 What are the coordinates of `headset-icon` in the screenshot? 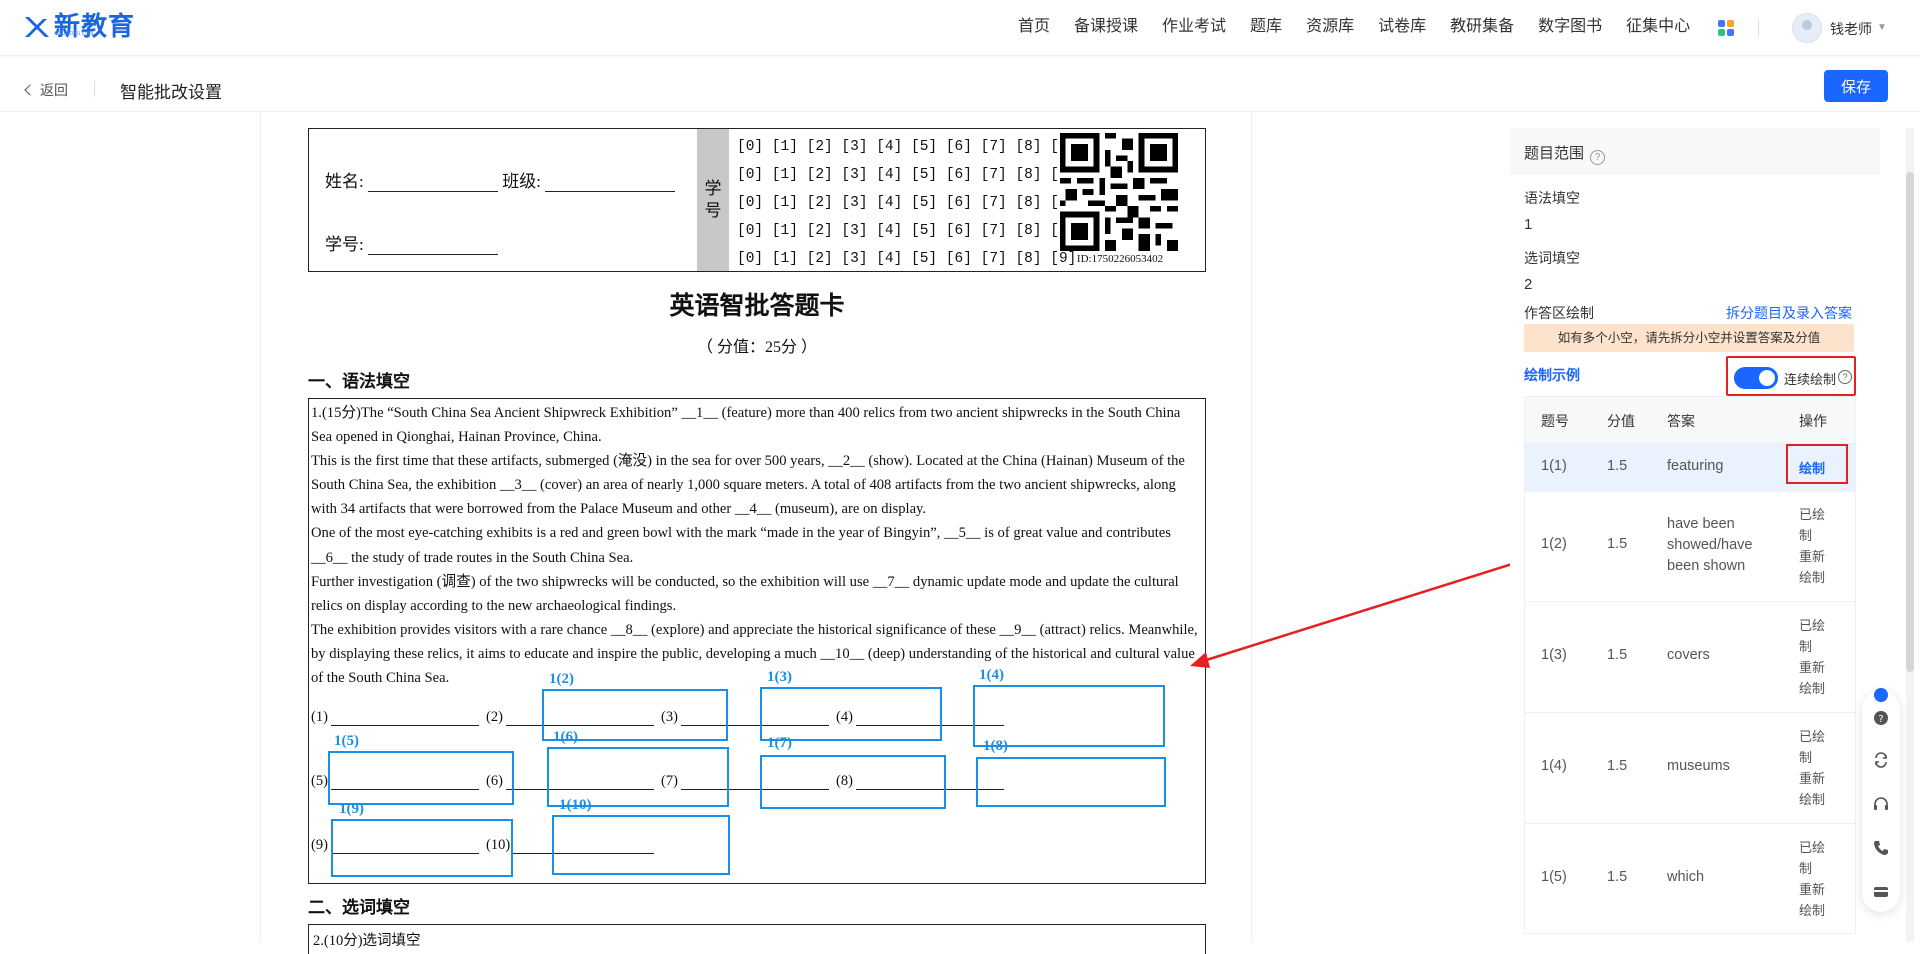 It's located at (1881, 804).